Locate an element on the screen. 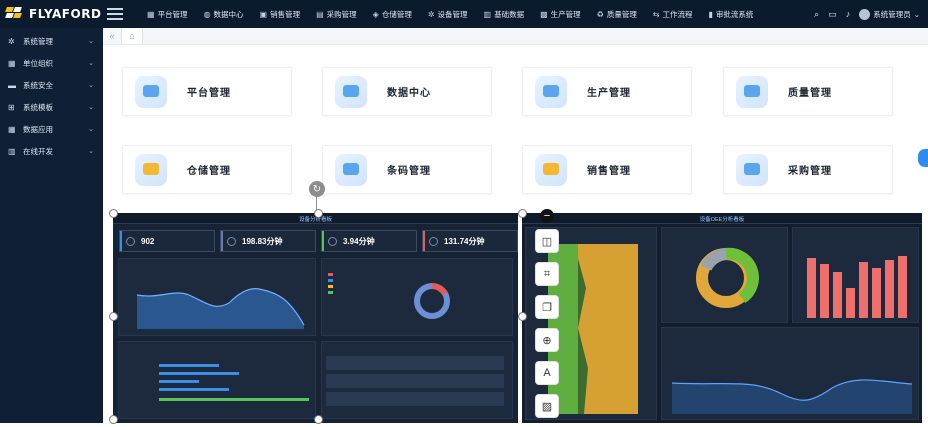 Image resolution: width=928 pixels, height=427 pixels. topnav-item-sales: ▣ 销售管理 is located at coordinates (280, 14).